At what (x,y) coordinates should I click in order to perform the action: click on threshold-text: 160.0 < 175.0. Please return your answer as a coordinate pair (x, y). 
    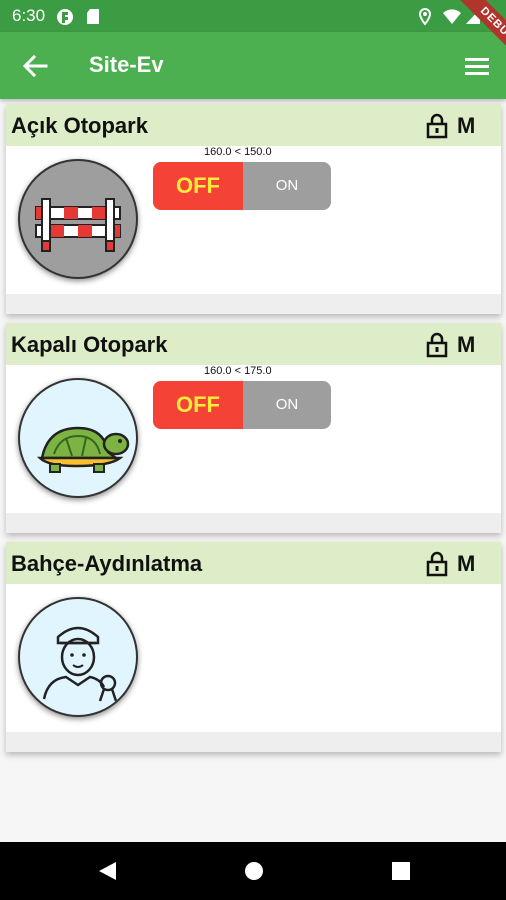
    Looking at the image, I should click on (238, 371).